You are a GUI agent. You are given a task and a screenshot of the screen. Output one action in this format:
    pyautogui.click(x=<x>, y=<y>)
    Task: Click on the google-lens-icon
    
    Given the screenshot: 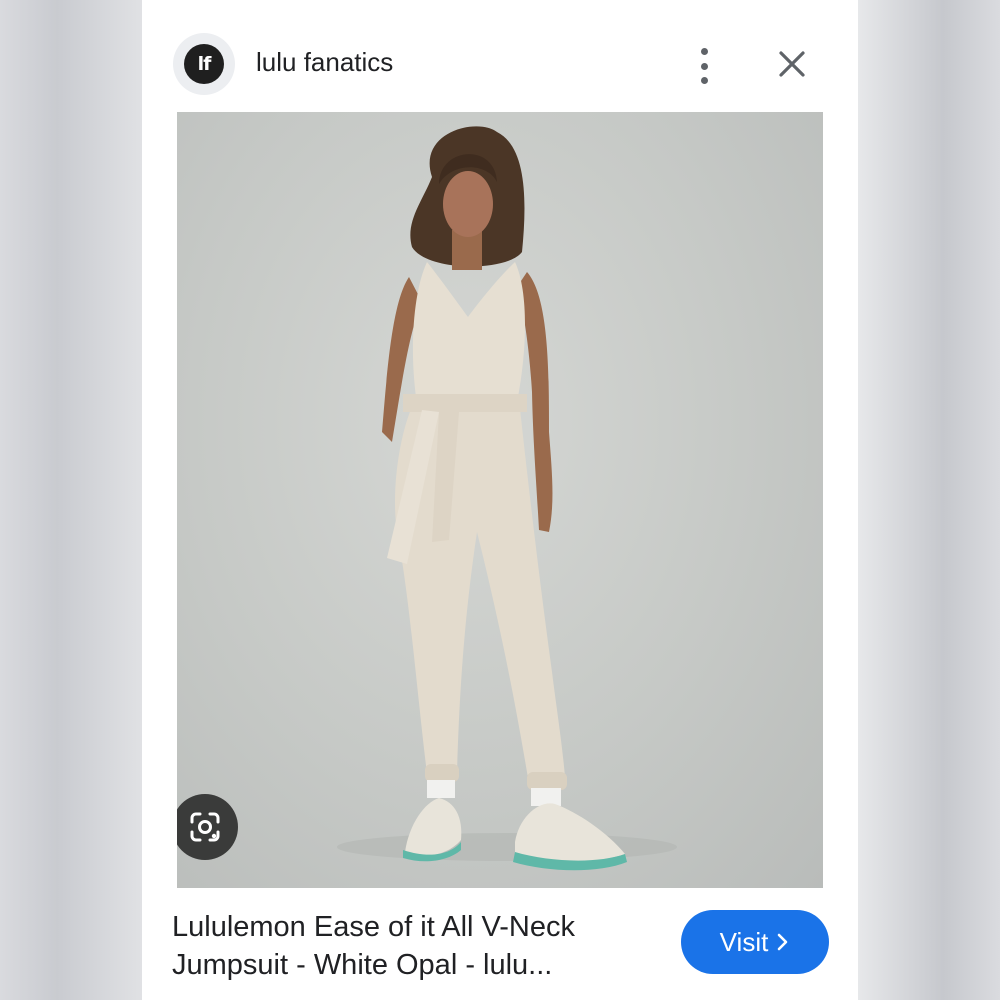 What is the action you would take?
    pyautogui.click(x=205, y=827)
    